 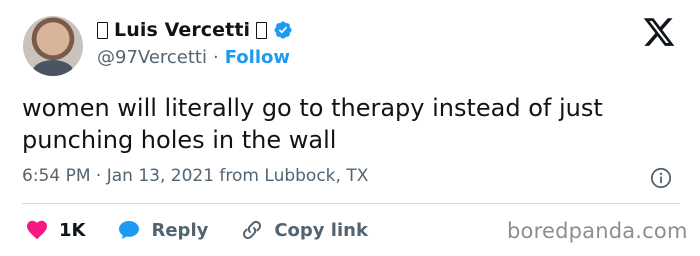 I want to click on info-icon, so click(x=661, y=178).